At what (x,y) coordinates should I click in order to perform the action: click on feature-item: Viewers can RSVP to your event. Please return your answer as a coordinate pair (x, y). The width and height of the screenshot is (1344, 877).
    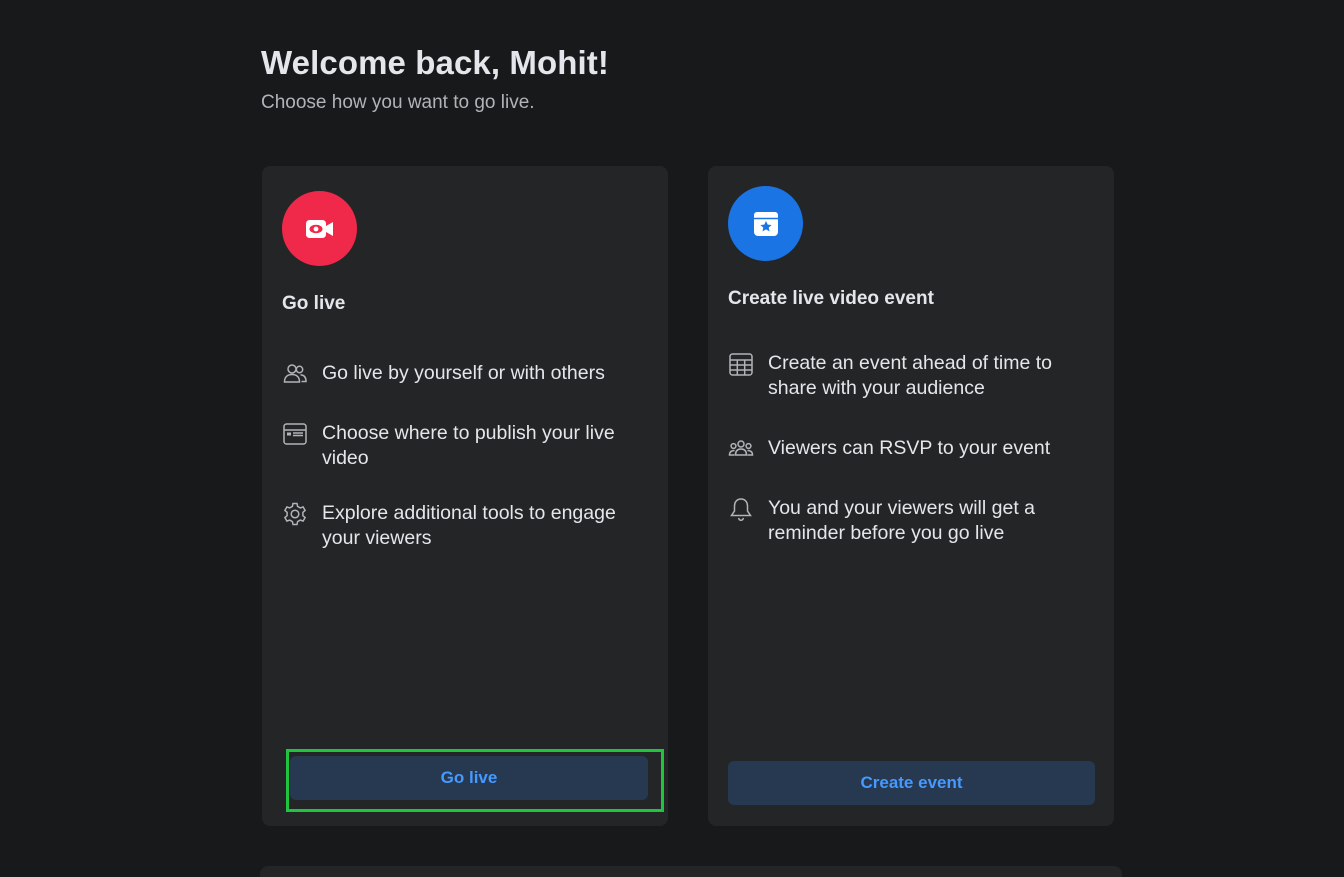
    Looking at the image, I should click on (912, 449).